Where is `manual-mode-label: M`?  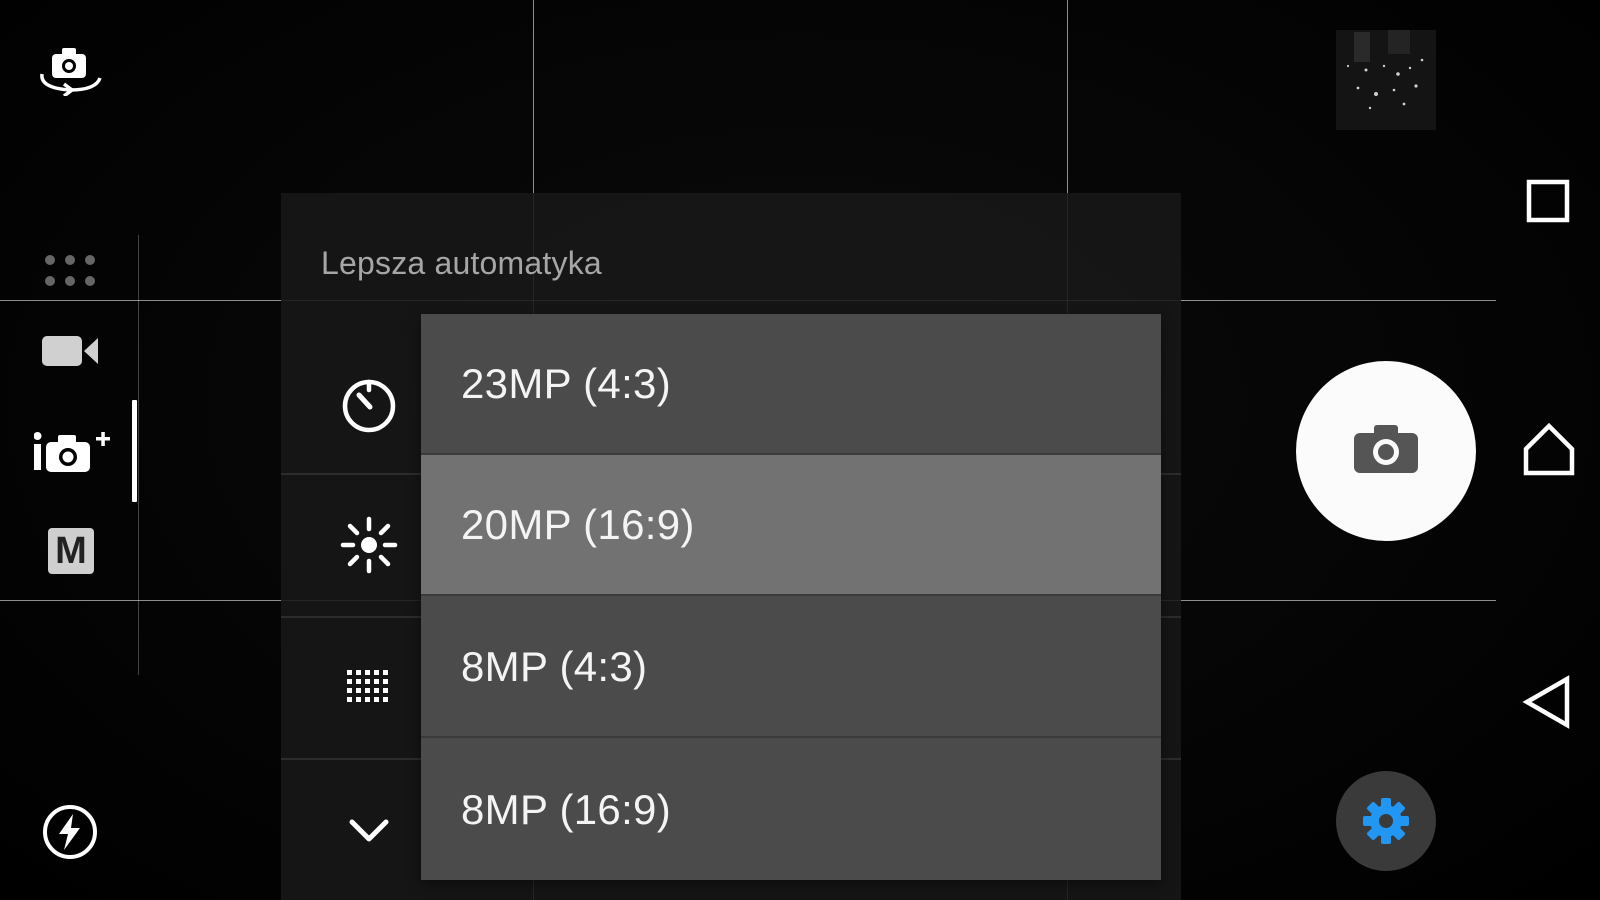 manual-mode-label: M is located at coordinates (71, 551).